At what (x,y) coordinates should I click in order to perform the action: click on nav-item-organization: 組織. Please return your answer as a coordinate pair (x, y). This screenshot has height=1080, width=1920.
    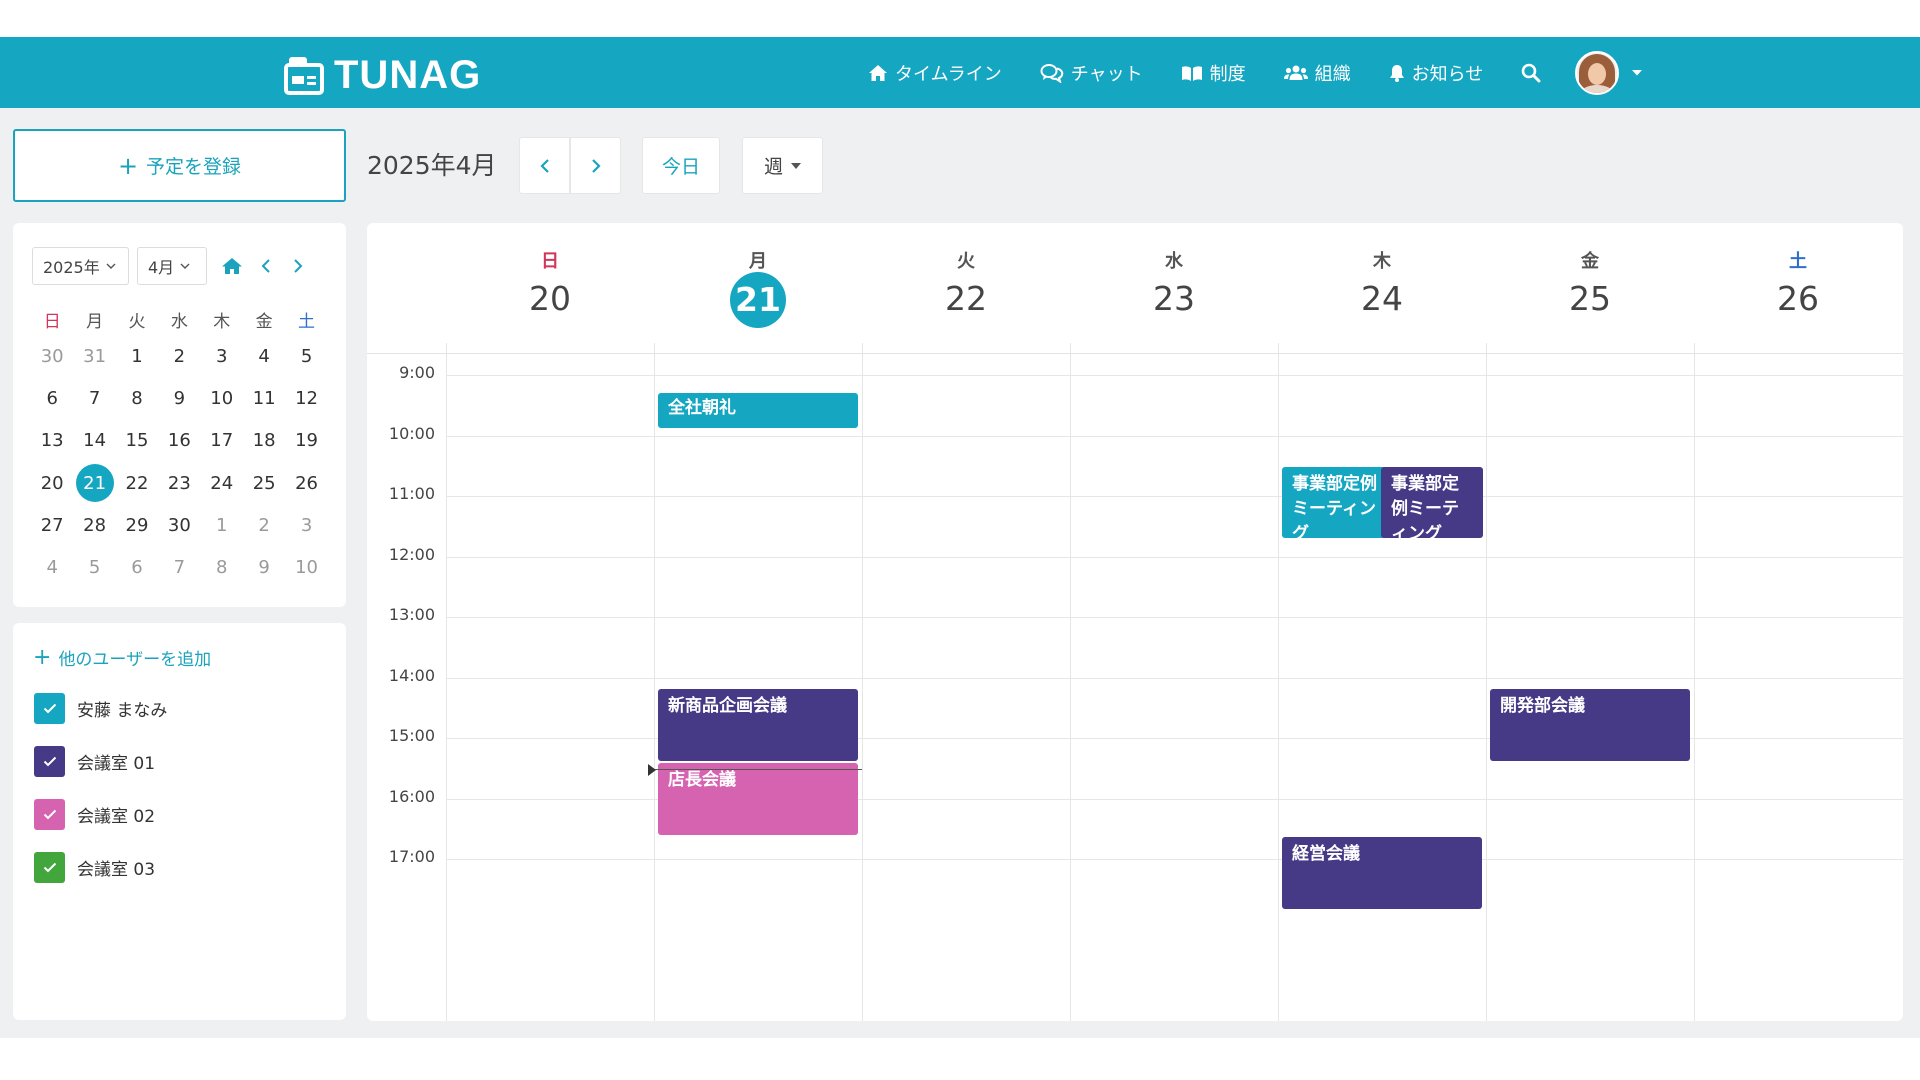
    Looking at the image, I should click on (1317, 73).